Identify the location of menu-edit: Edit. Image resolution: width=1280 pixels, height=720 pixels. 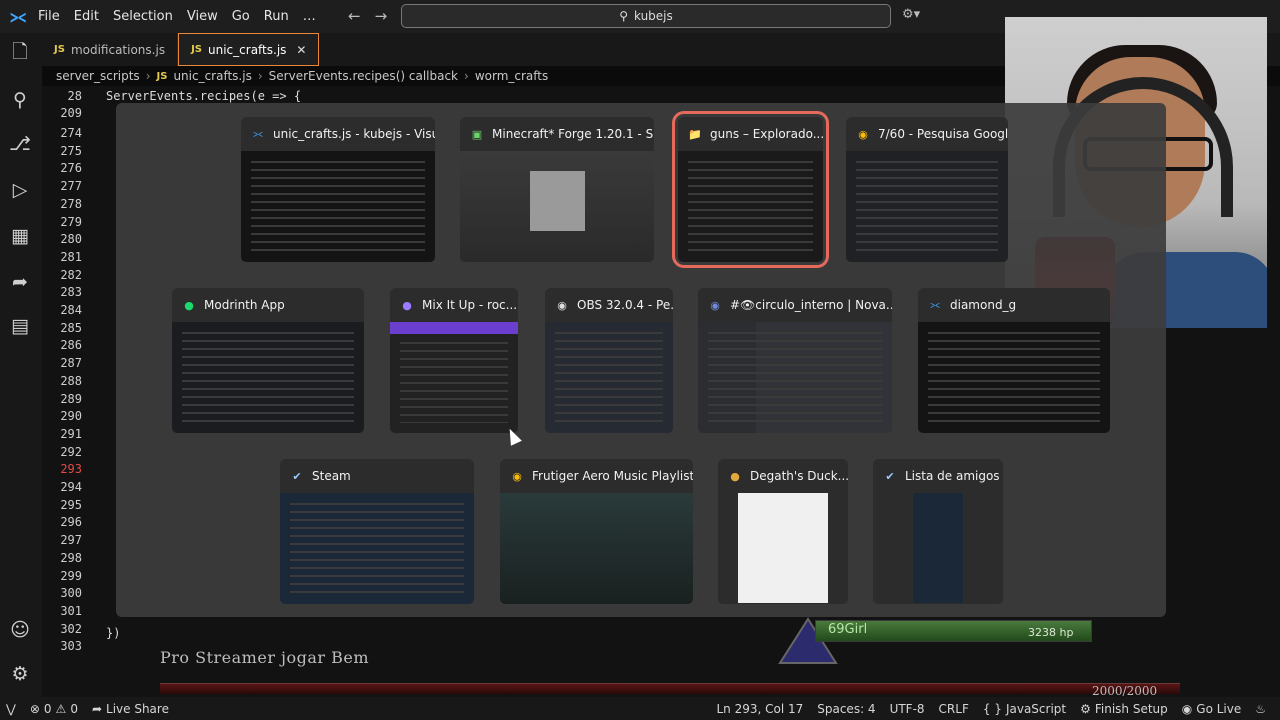
(86, 16).